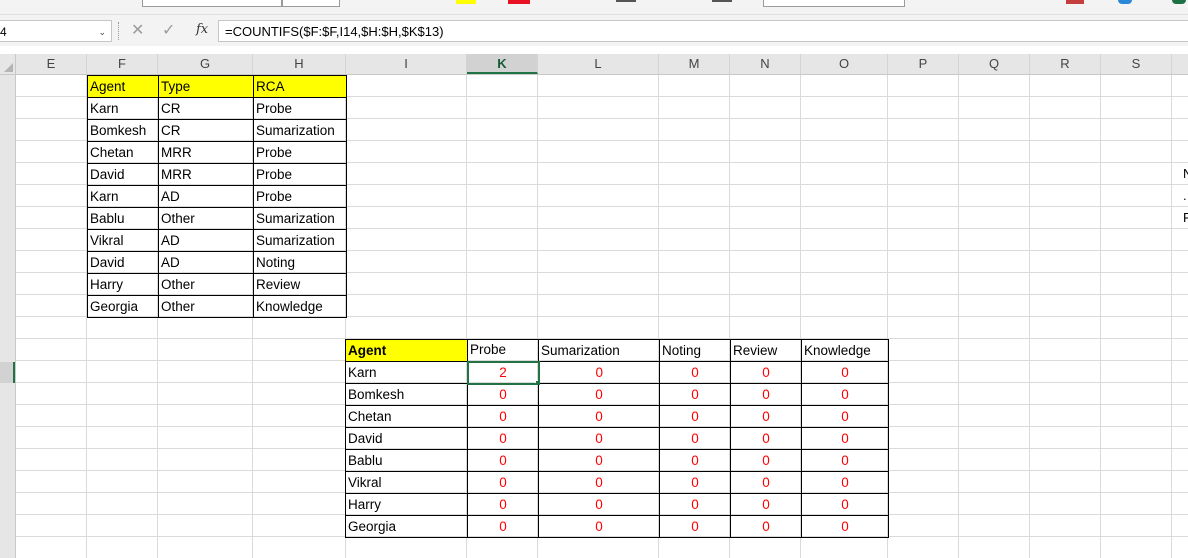 The image size is (1188, 558). I want to click on column-header-f: F, so click(122, 64).